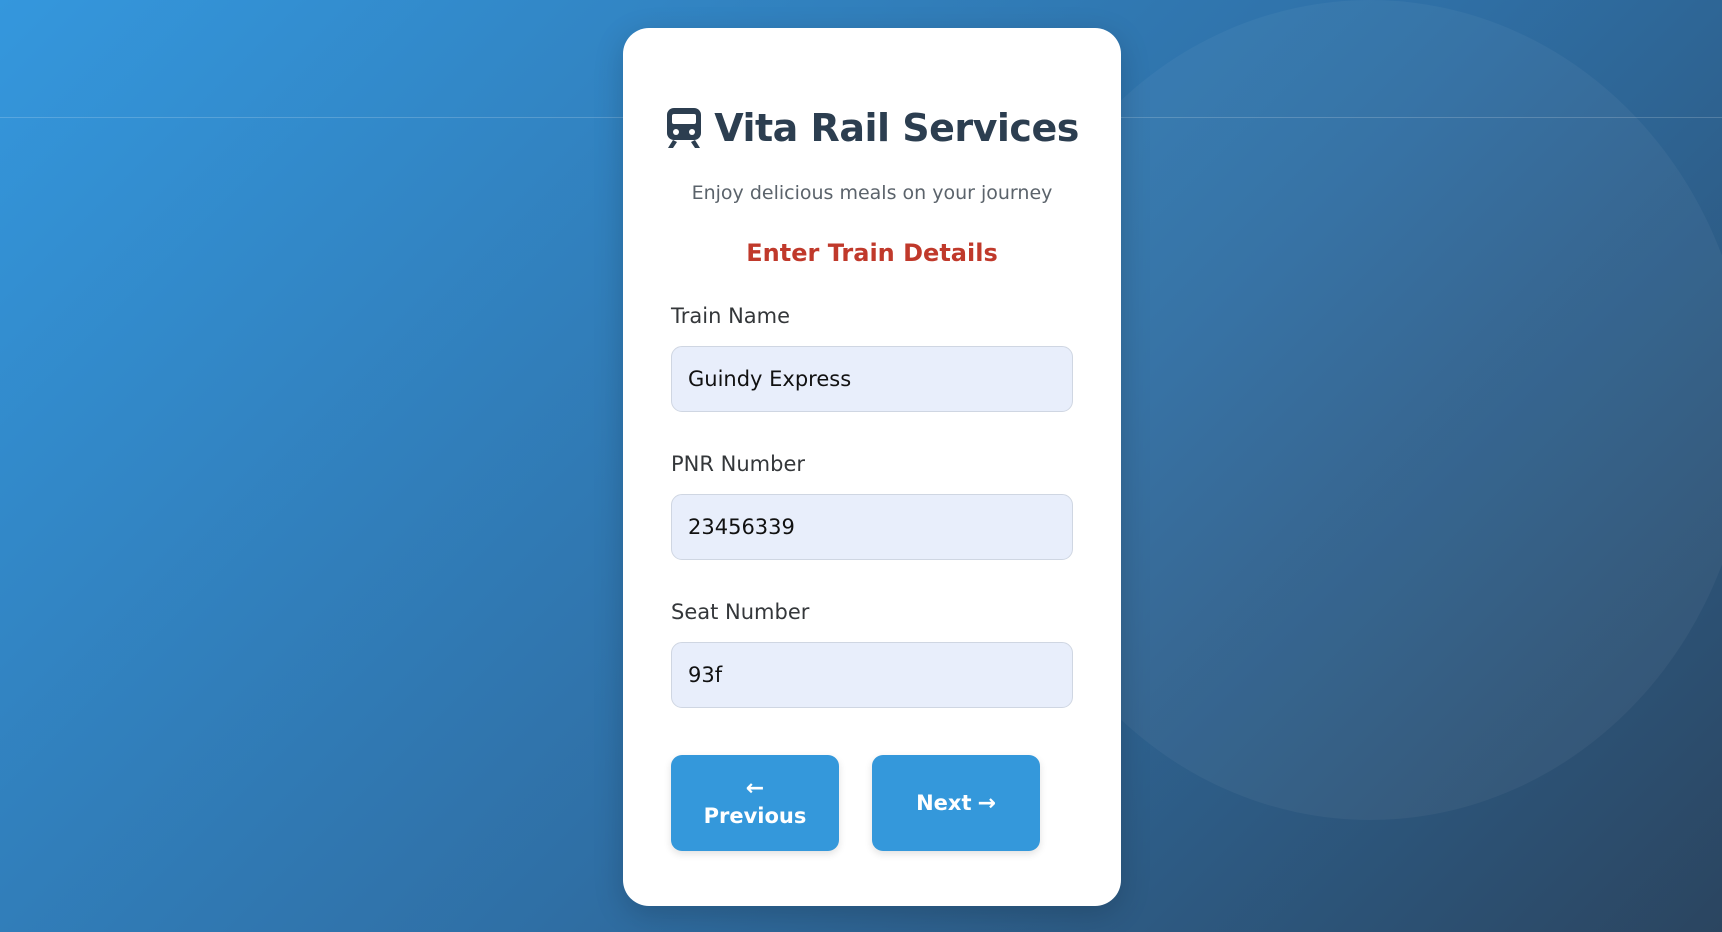 The width and height of the screenshot is (1722, 932). Describe the element at coordinates (731, 316) in the screenshot. I see `train-name-label: Train Name` at that location.